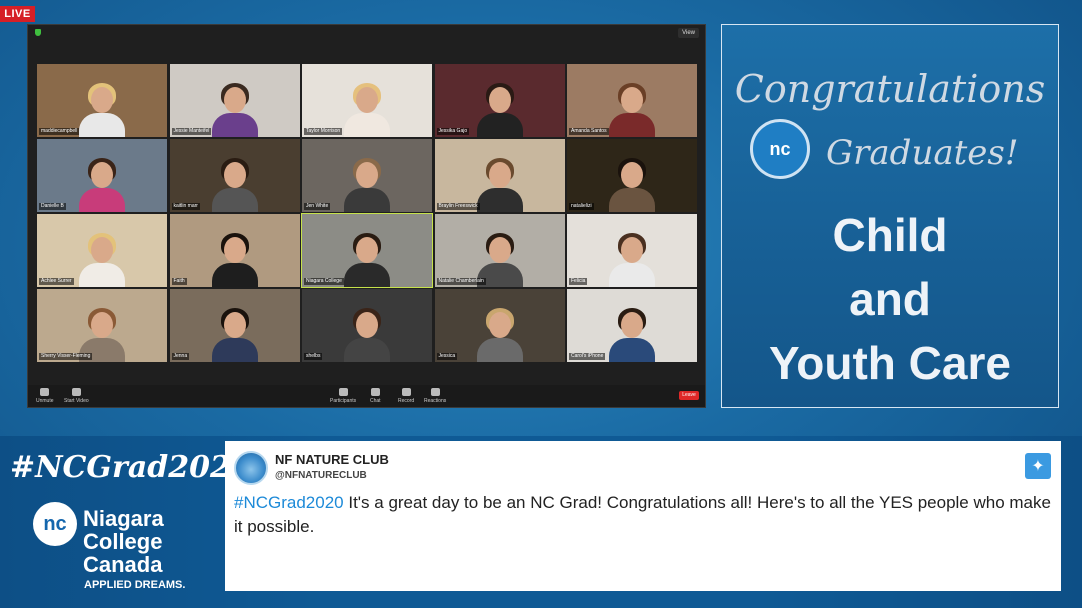 The height and width of the screenshot is (608, 1082). What do you see at coordinates (589, 131) in the screenshot?
I see `participant-name: Amanda Santos` at bounding box center [589, 131].